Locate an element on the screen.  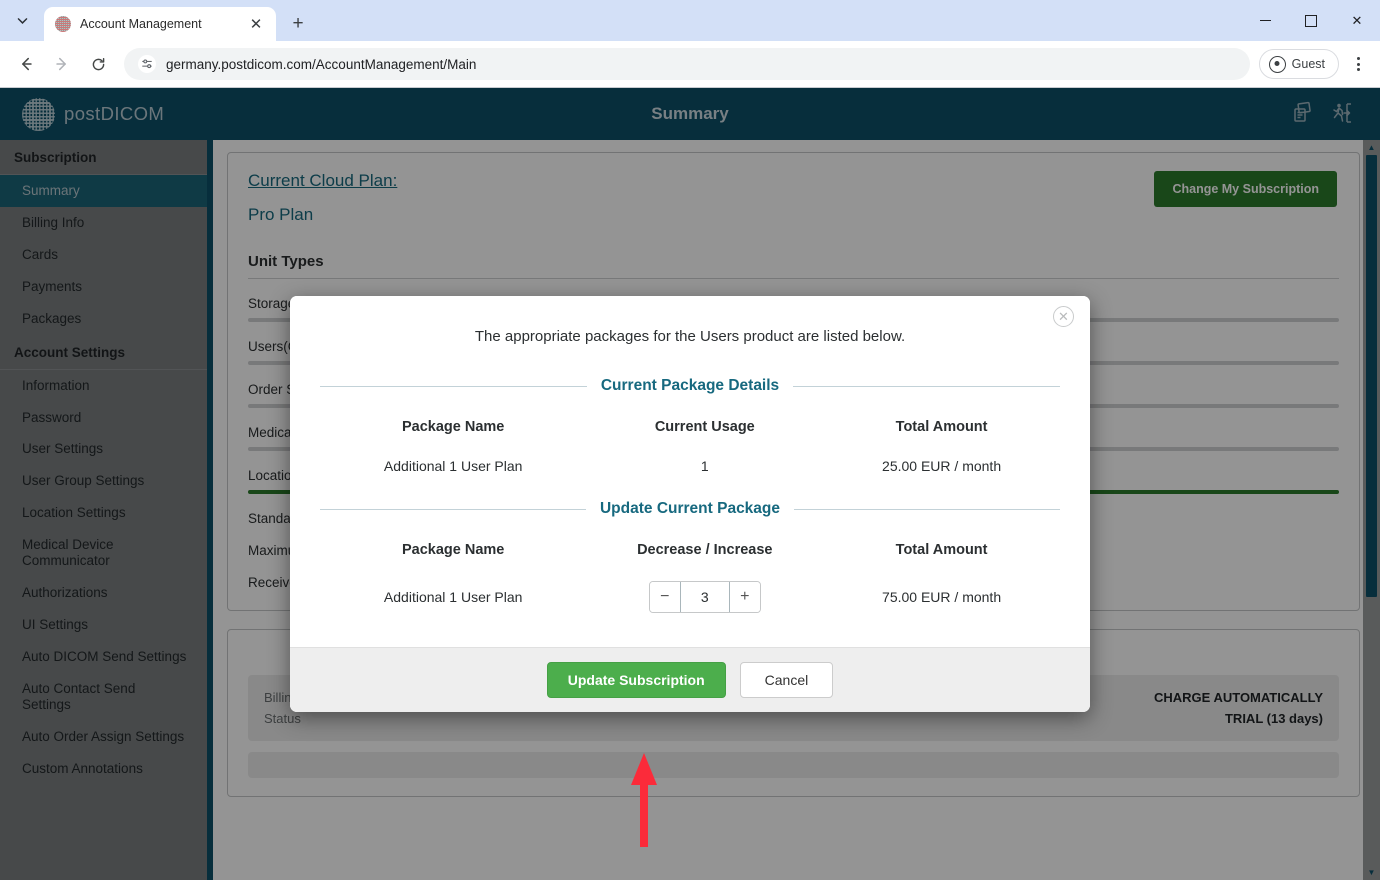
kebab-menu-icon is located at coordinates (1358, 64).